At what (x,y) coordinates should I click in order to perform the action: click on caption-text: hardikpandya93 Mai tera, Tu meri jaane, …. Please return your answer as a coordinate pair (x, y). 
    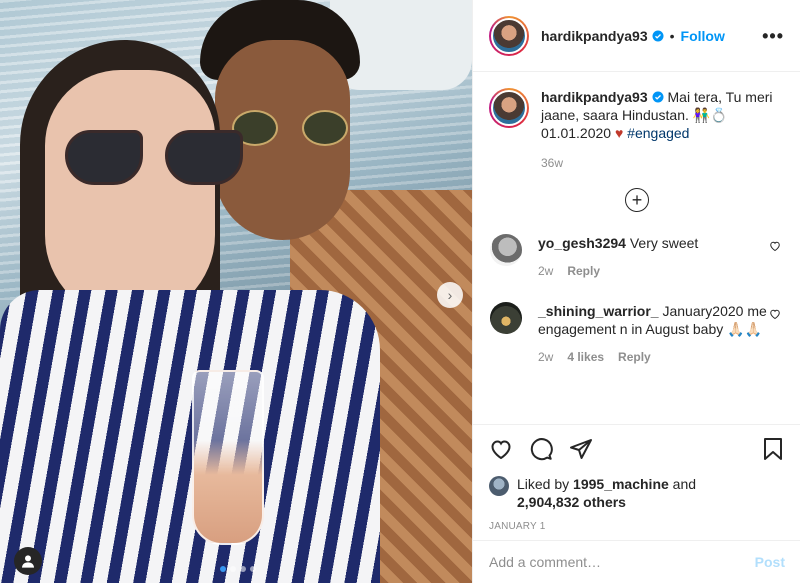
    Looking at the image, I should click on (663, 115).